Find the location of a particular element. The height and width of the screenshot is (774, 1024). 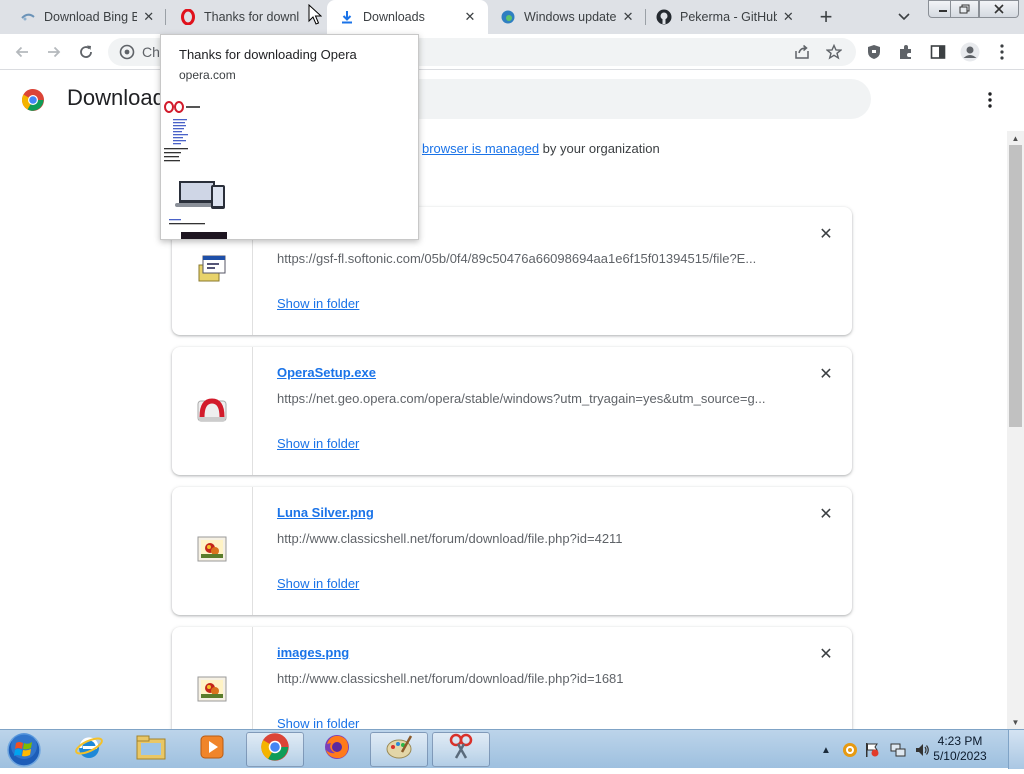

share-icon is located at coordinates (802, 52).